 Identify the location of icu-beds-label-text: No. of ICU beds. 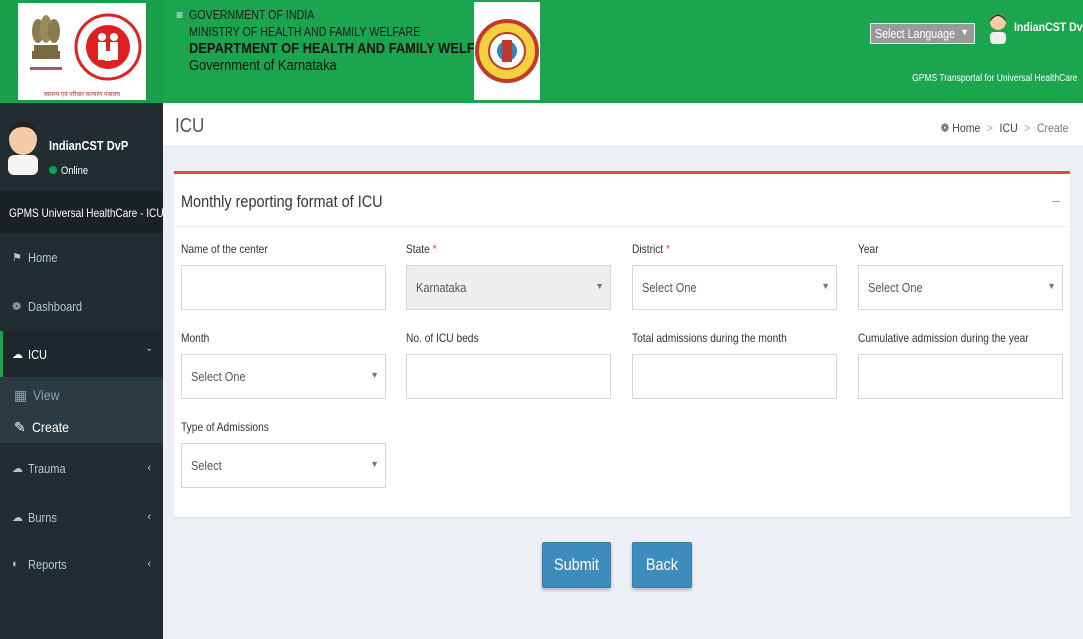
(442, 338).